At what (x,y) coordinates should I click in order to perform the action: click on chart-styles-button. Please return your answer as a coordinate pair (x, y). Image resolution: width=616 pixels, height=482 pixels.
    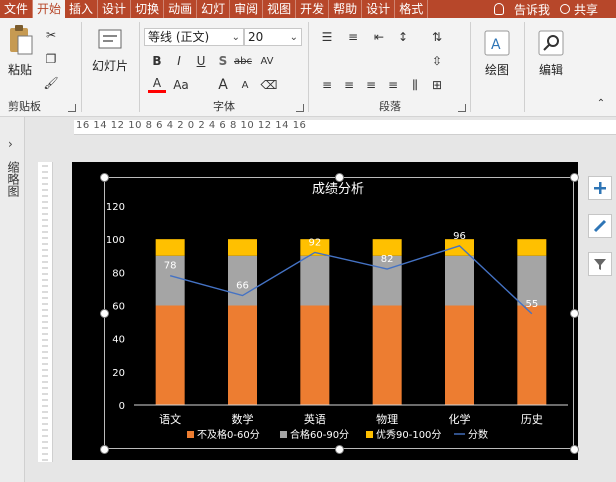
    Looking at the image, I should click on (600, 226).